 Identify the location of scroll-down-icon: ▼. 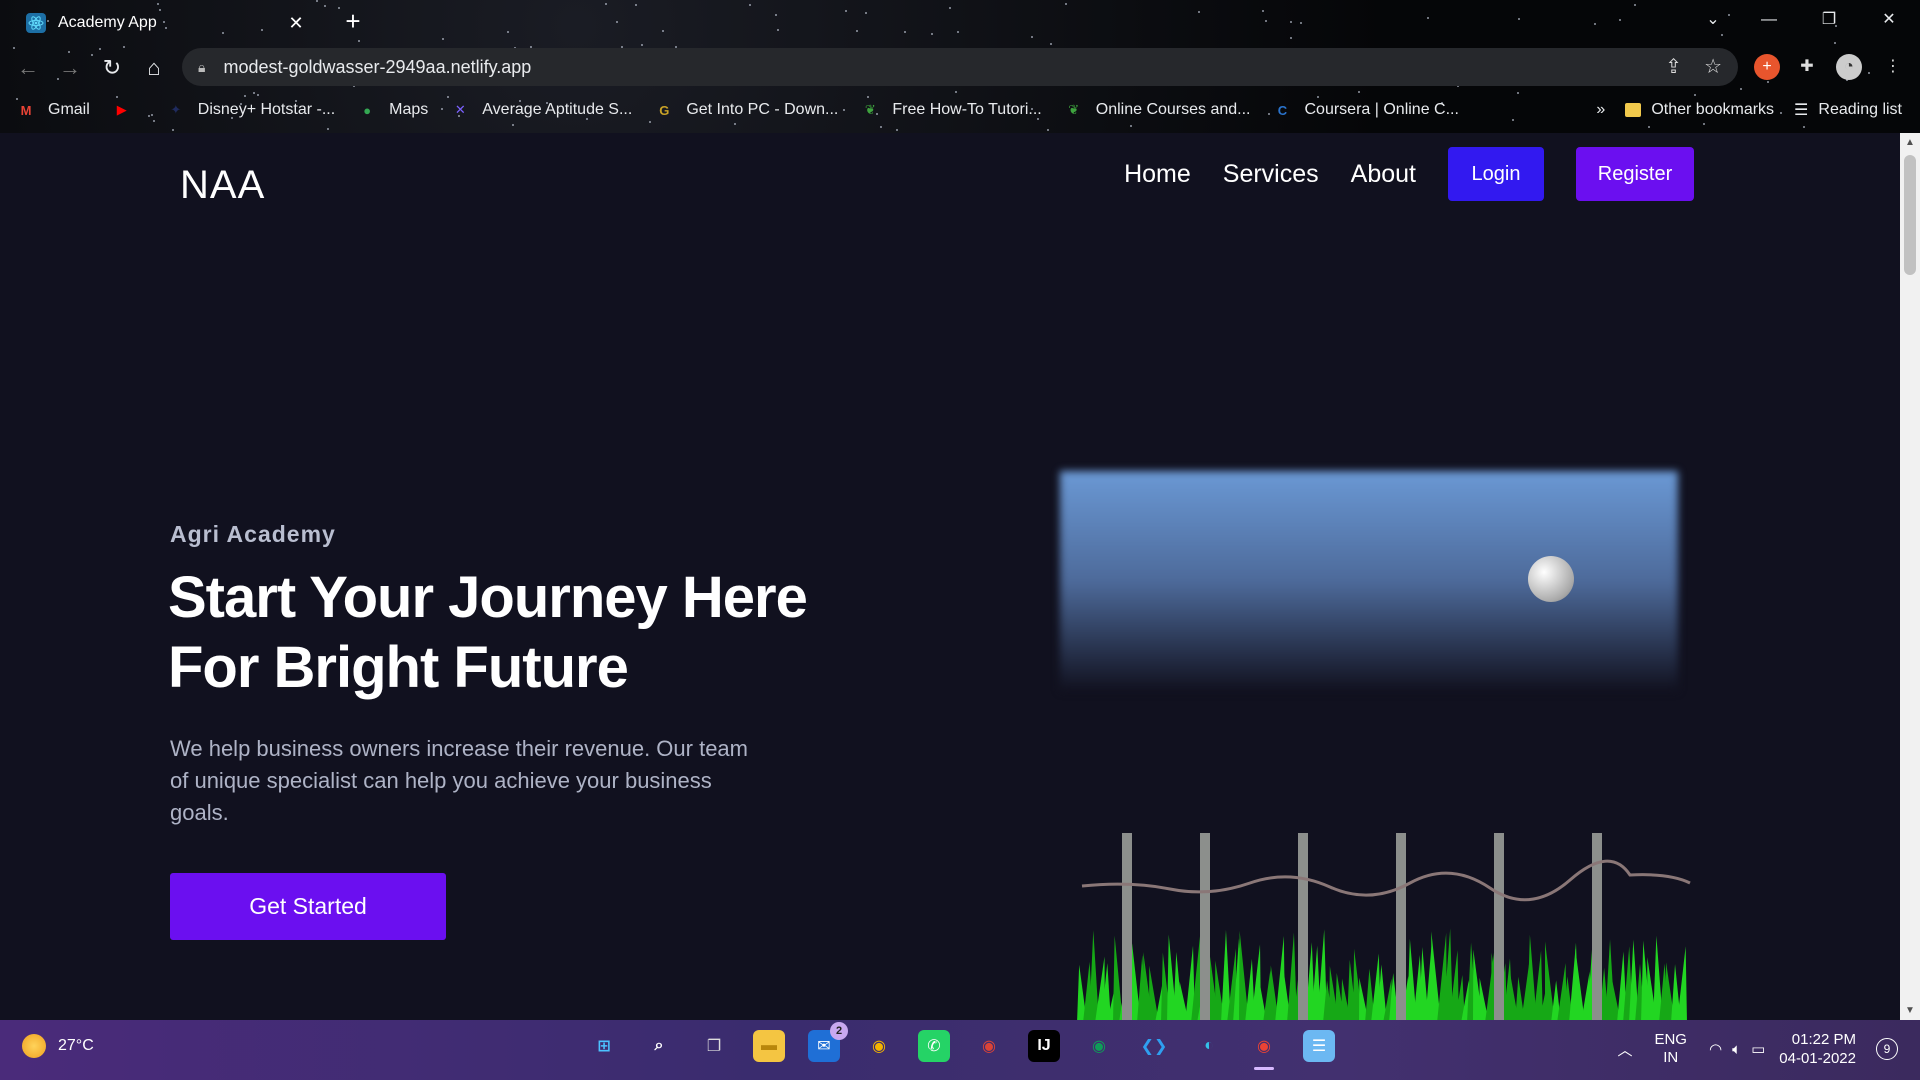
(1910, 1010).